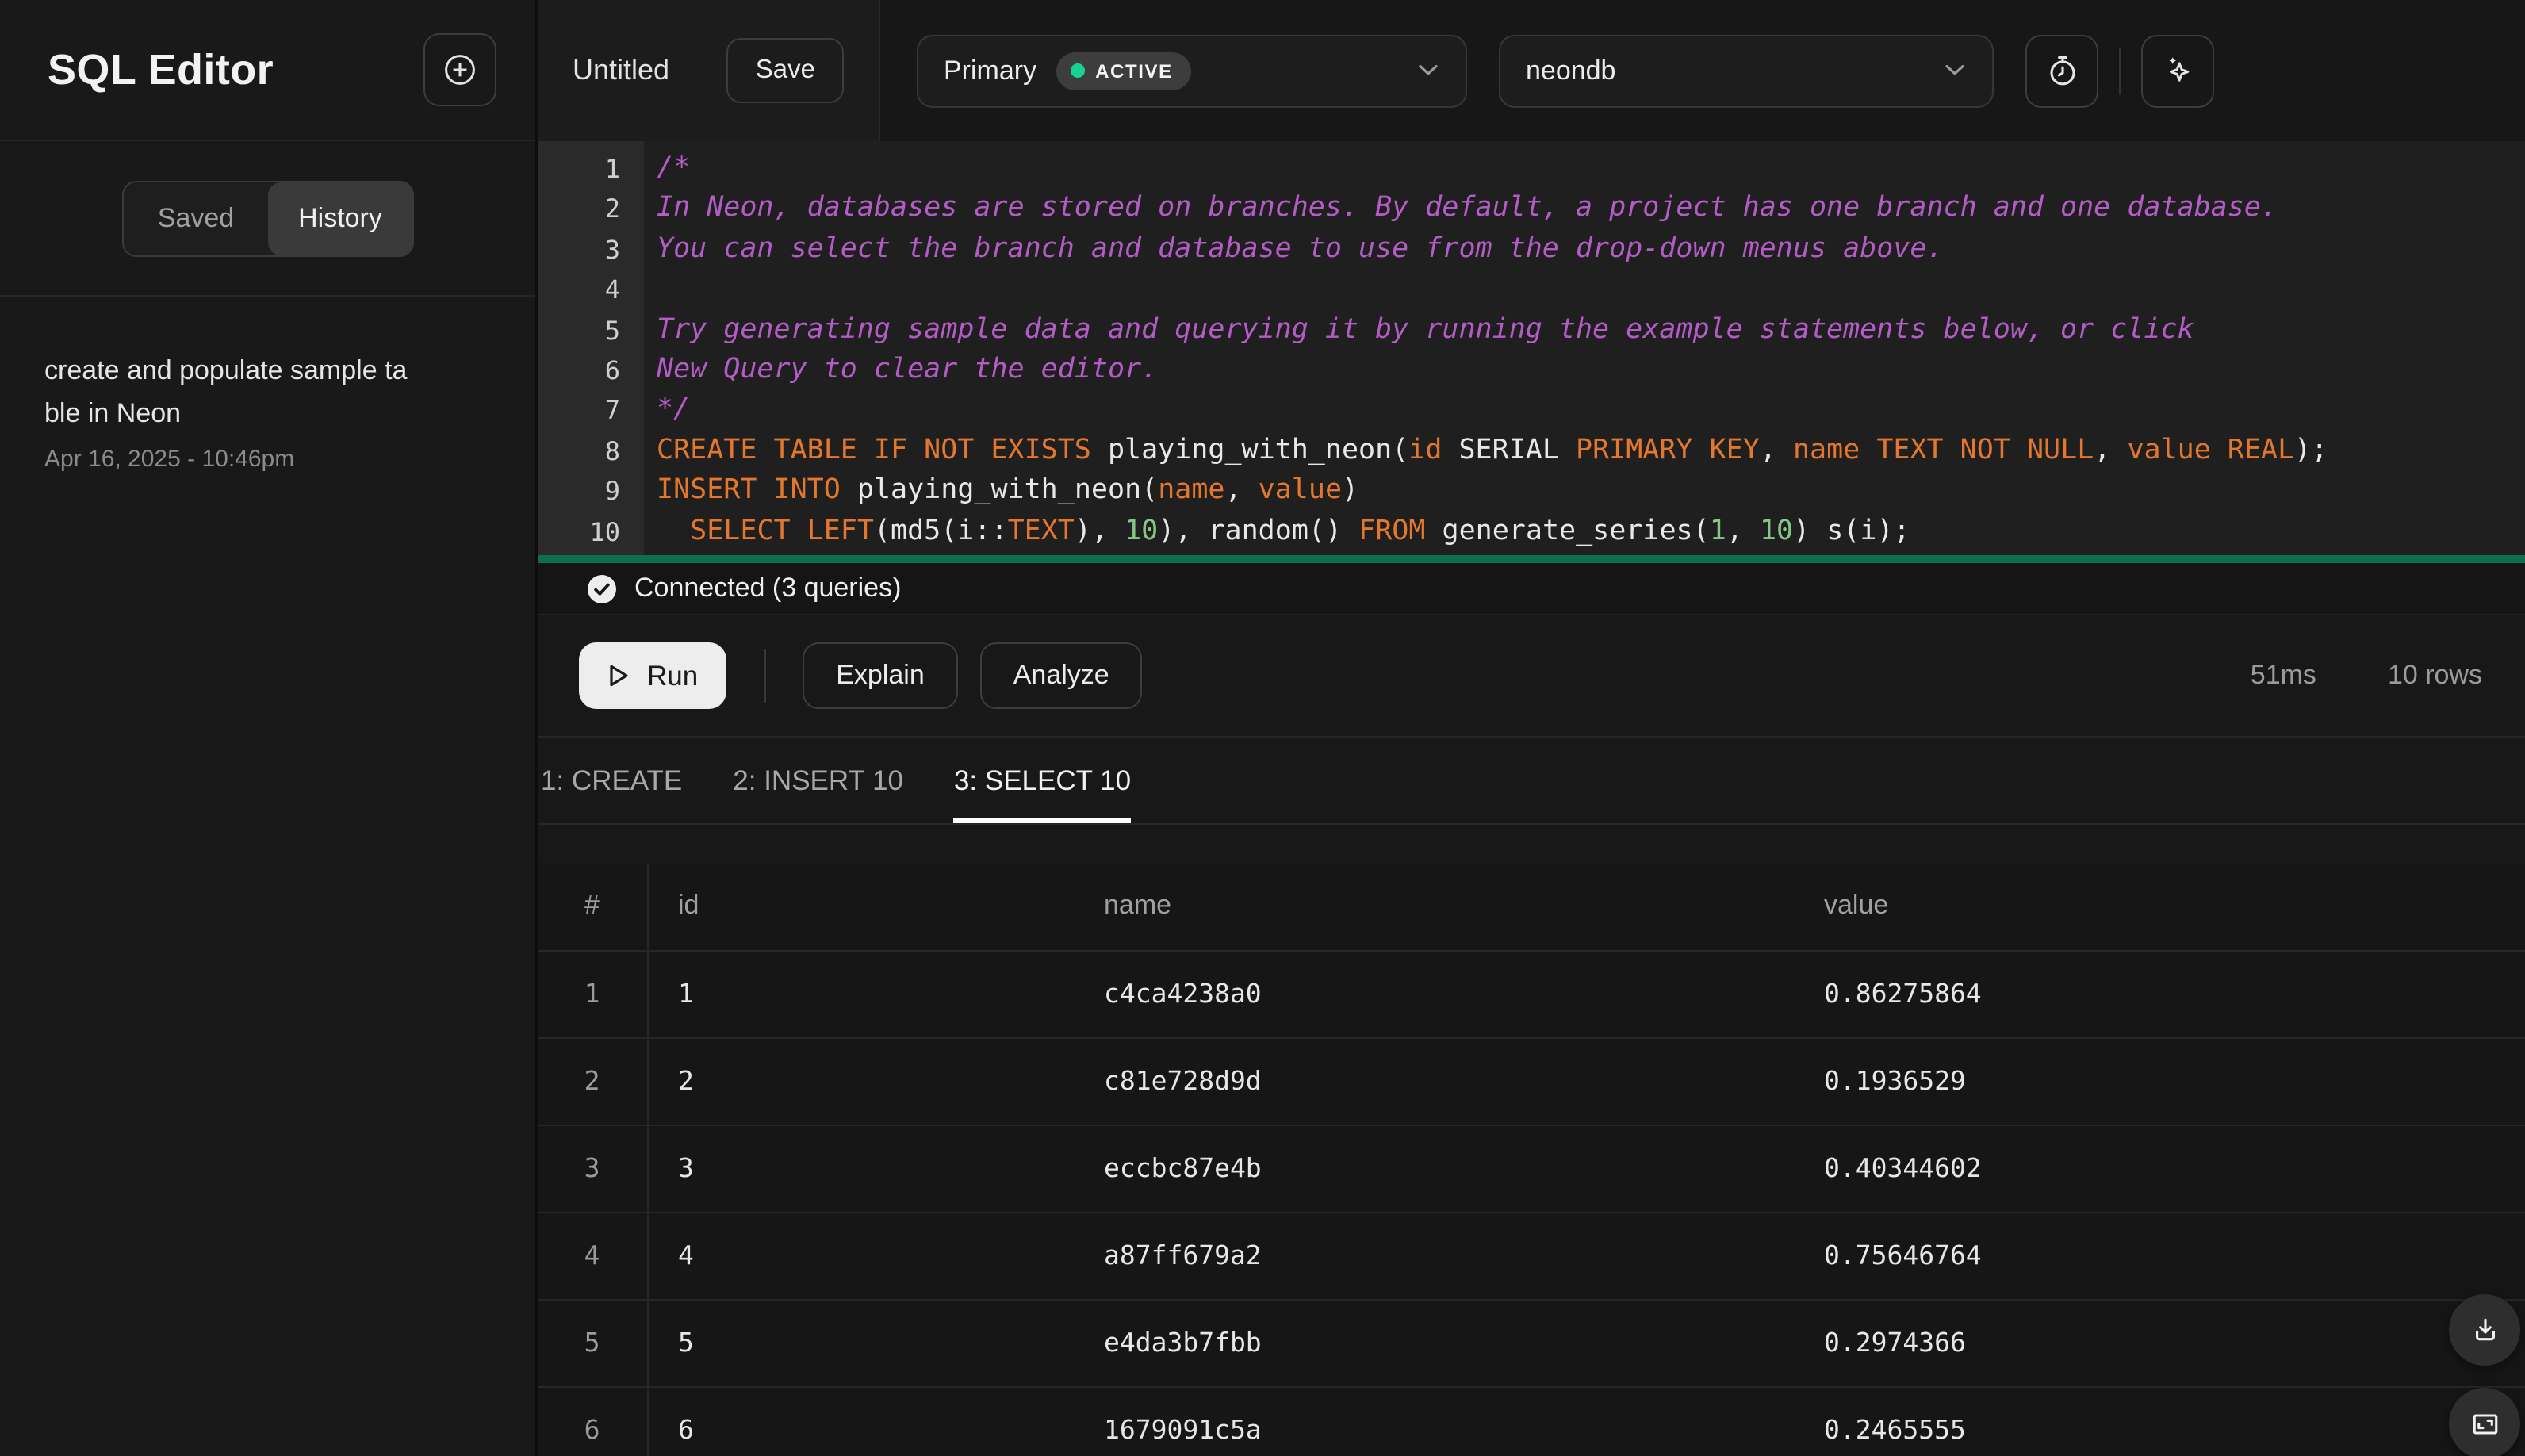  I want to click on connection-statusbar: Connected (3 queries), so click(1531, 589).